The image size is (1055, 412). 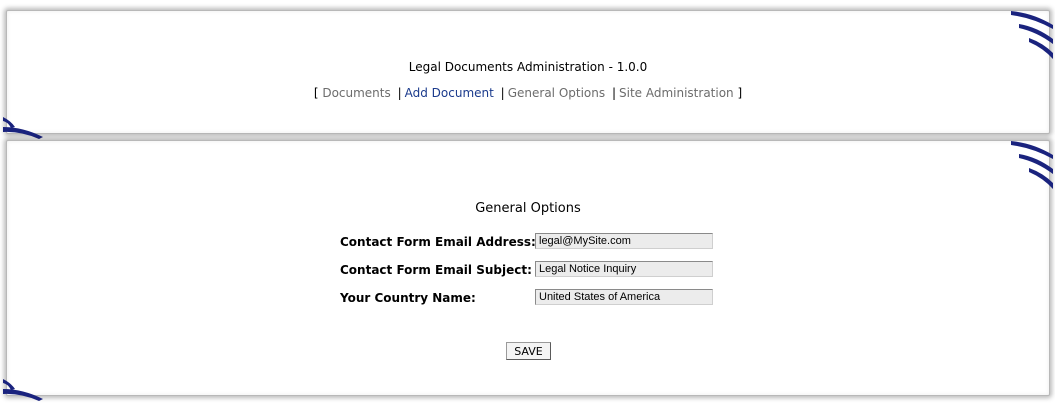 What do you see at coordinates (624, 269) in the screenshot?
I see `email-subject-input` at bounding box center [624, 269].